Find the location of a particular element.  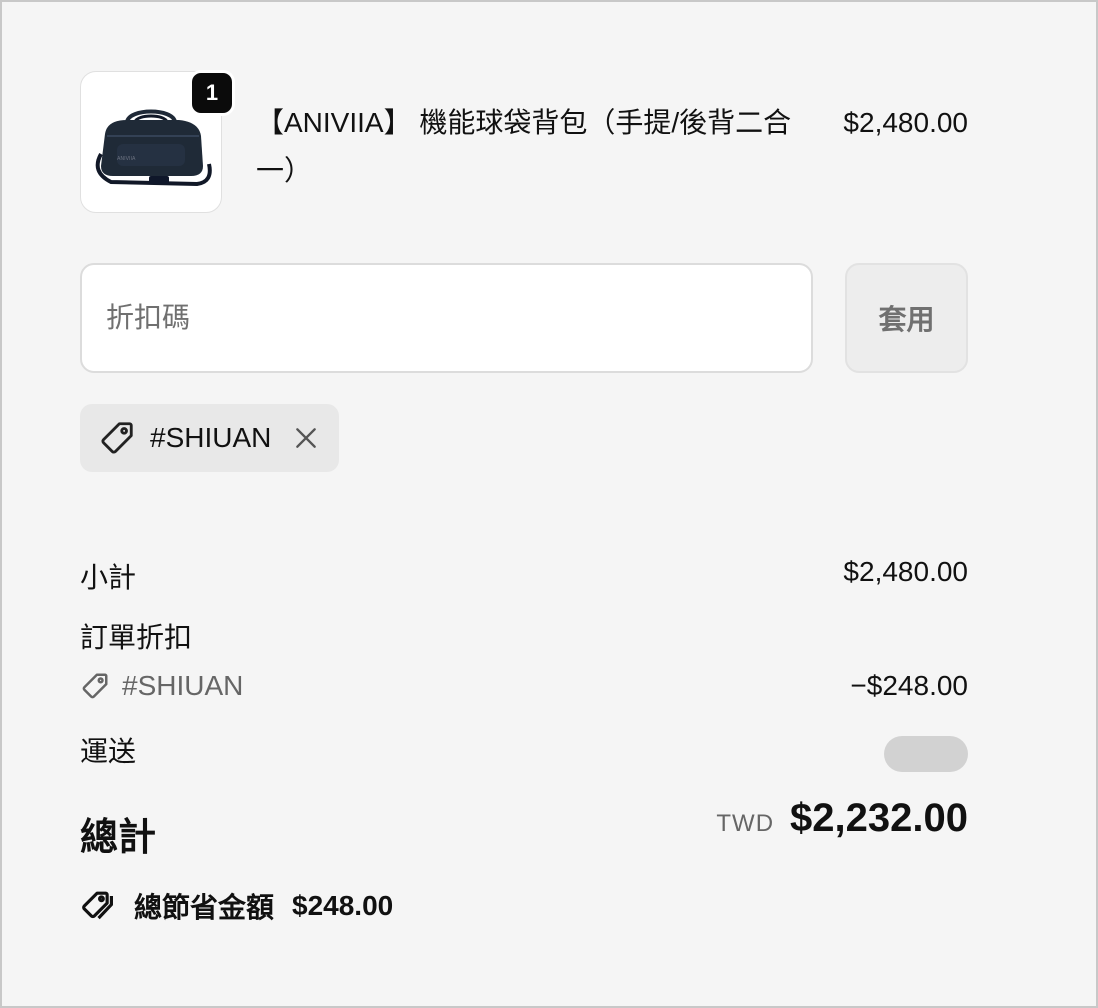

savings-value: $248.00 is located at coordinates (343, 905).